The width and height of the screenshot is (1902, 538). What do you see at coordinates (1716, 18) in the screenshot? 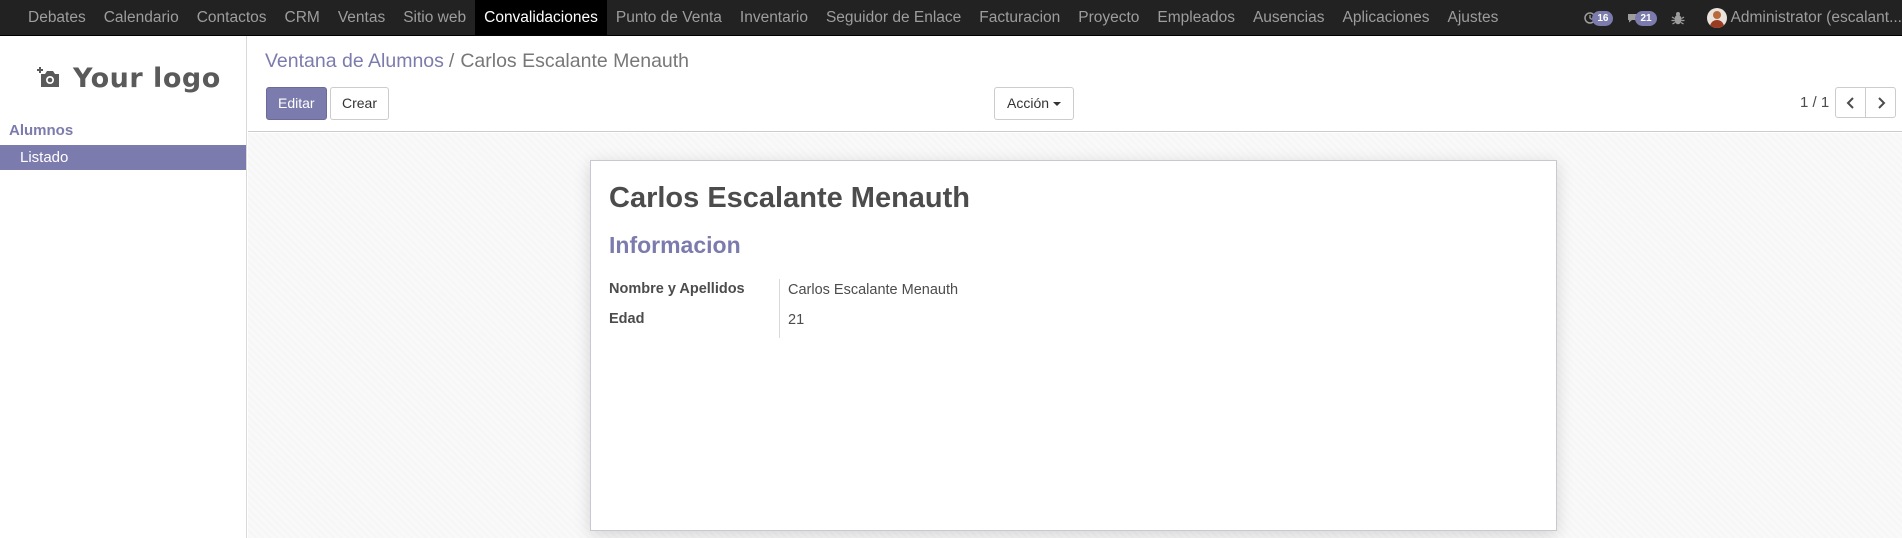
I see `avatar` at bounding box center [1716, 18].